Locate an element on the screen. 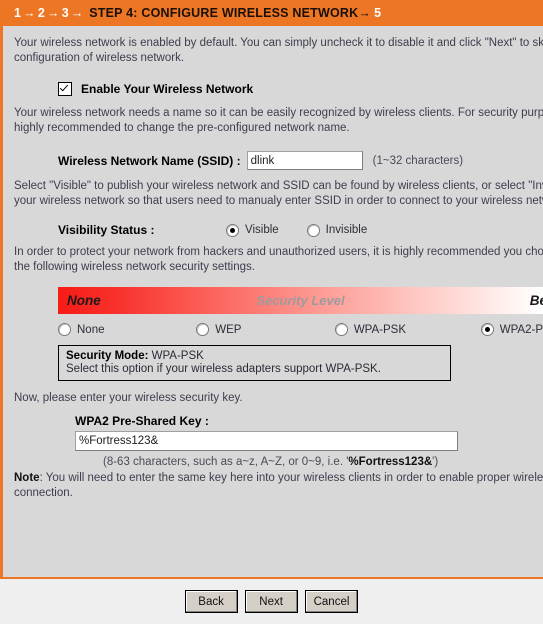 Image resolution: width=543 pixels, height=624 pixels. security-radio-none is located at coordinates (64, 329).